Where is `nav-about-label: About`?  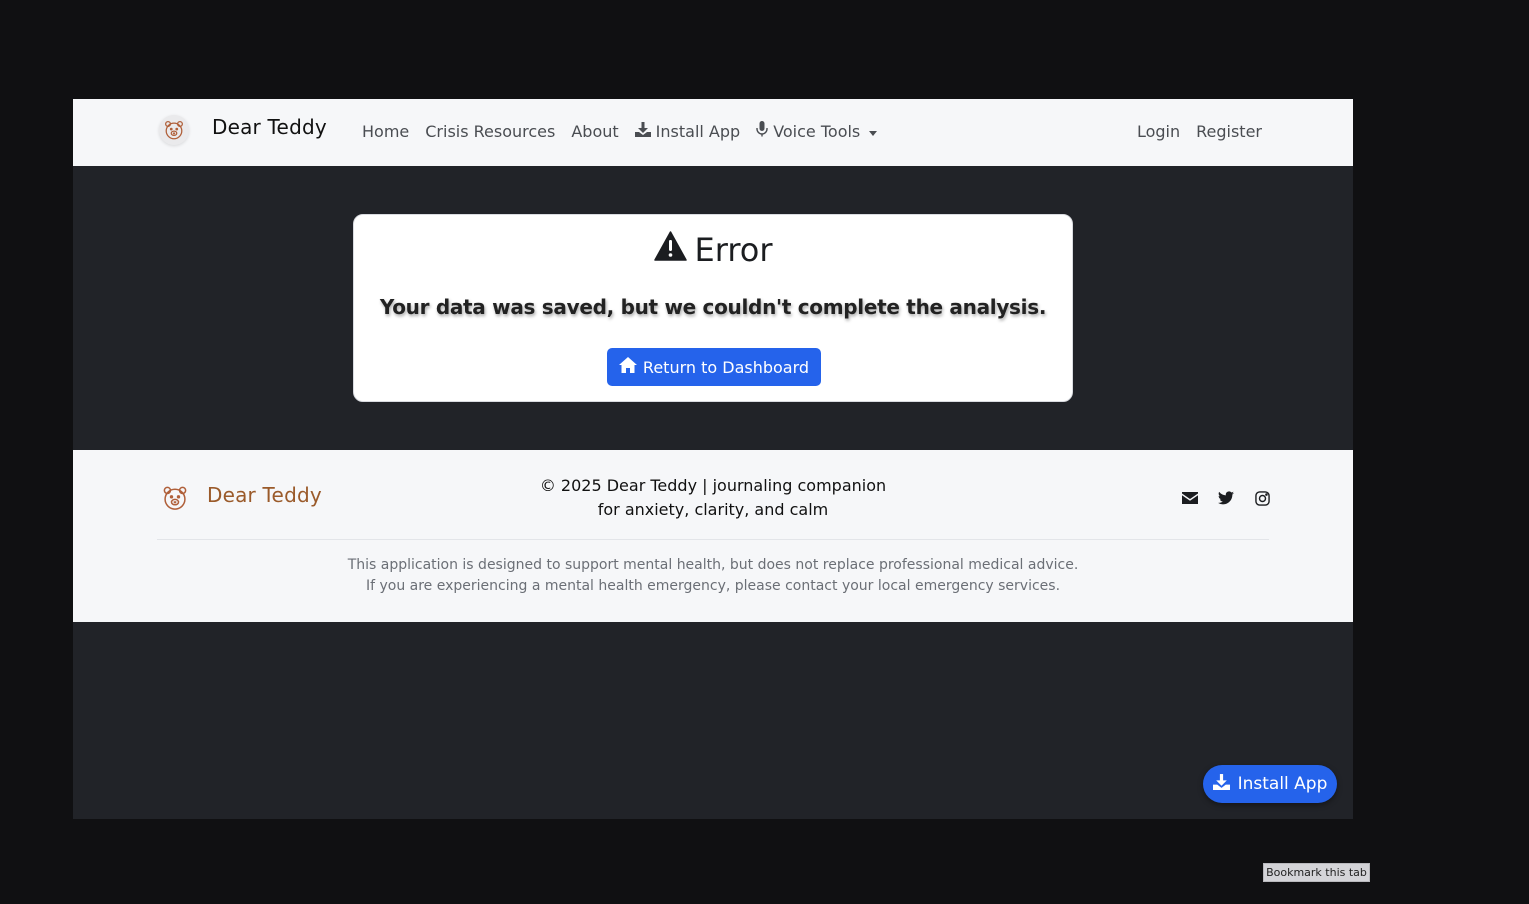
nav-about-label: About is located at coordinates (595, 131).